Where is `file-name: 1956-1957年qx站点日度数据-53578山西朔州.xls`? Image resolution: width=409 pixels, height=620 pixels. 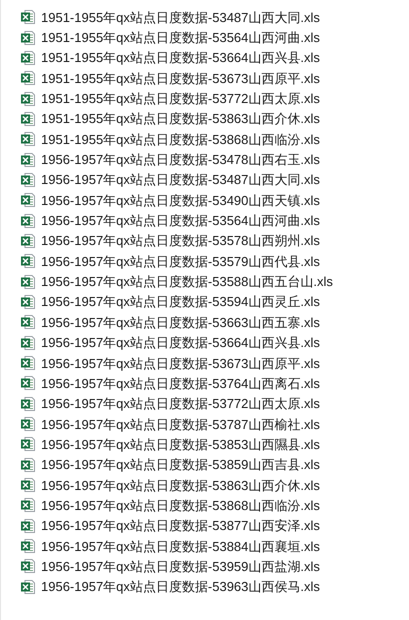
file-name: 1956-1957年qx站点日度数据-53578山西朔州.xls is located at coordinates (180, 241).